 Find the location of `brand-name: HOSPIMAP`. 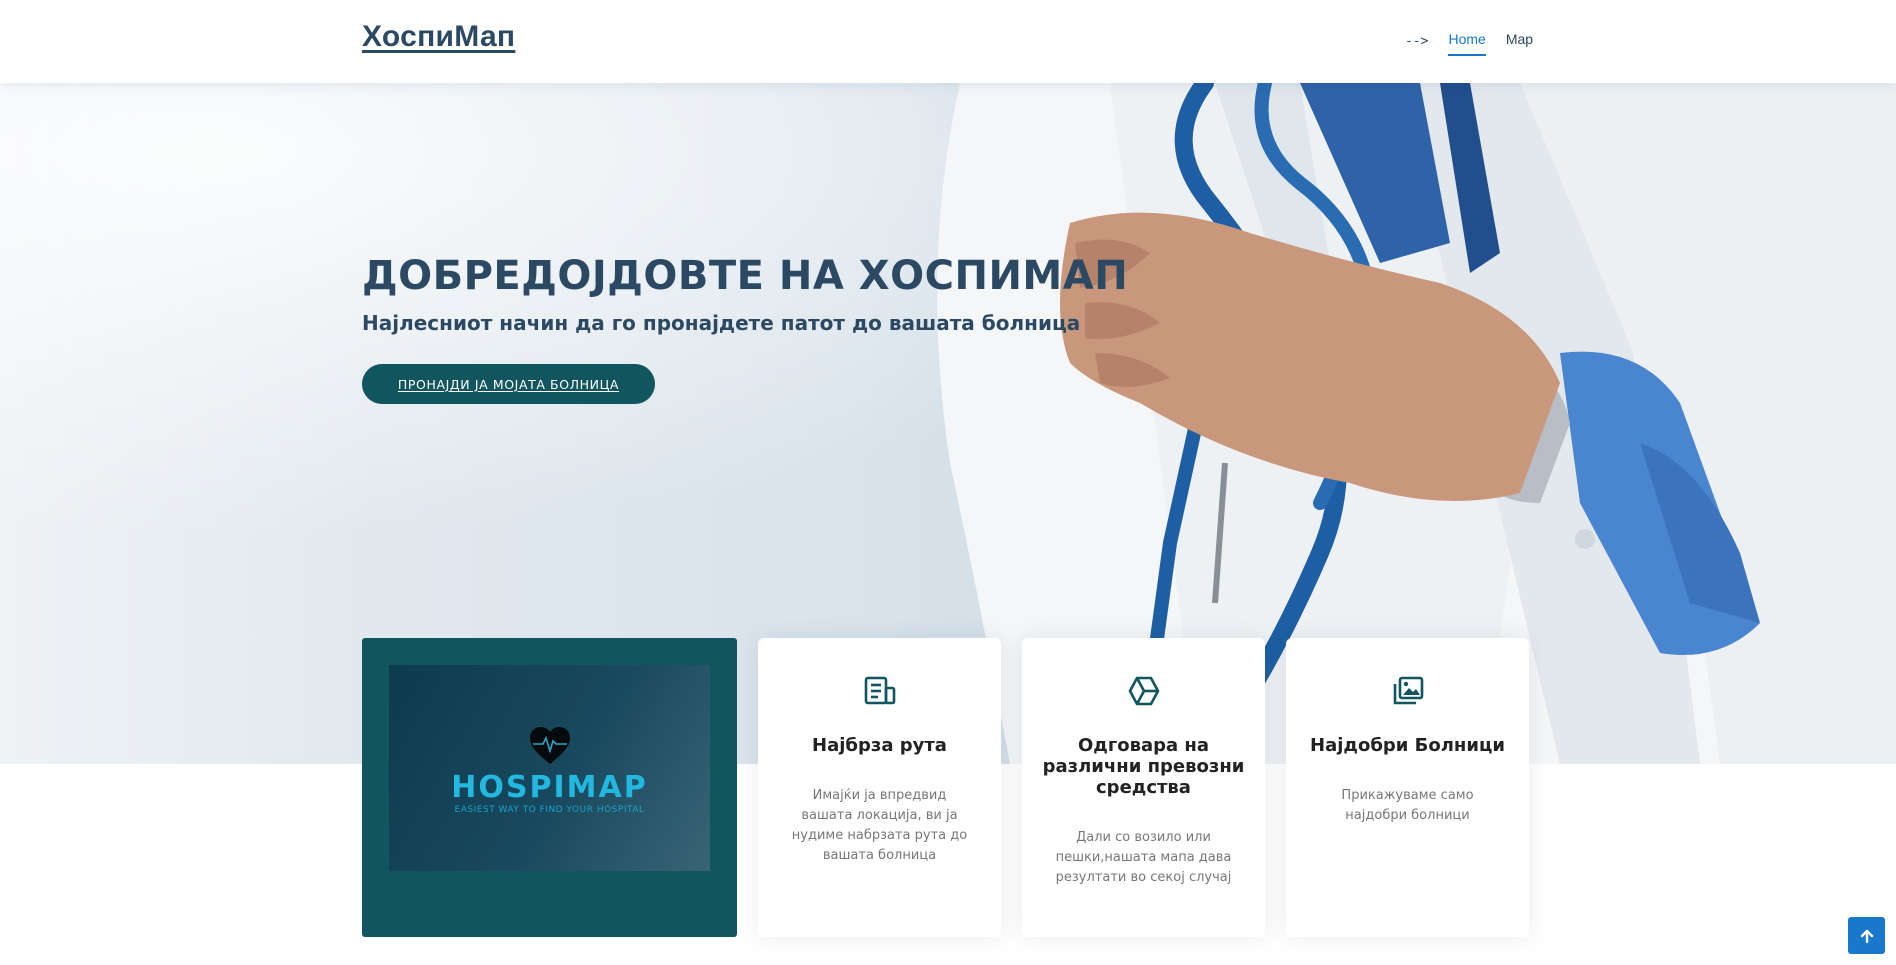

brand-name: HOSPIMAP is located at coordinates (549, 787).